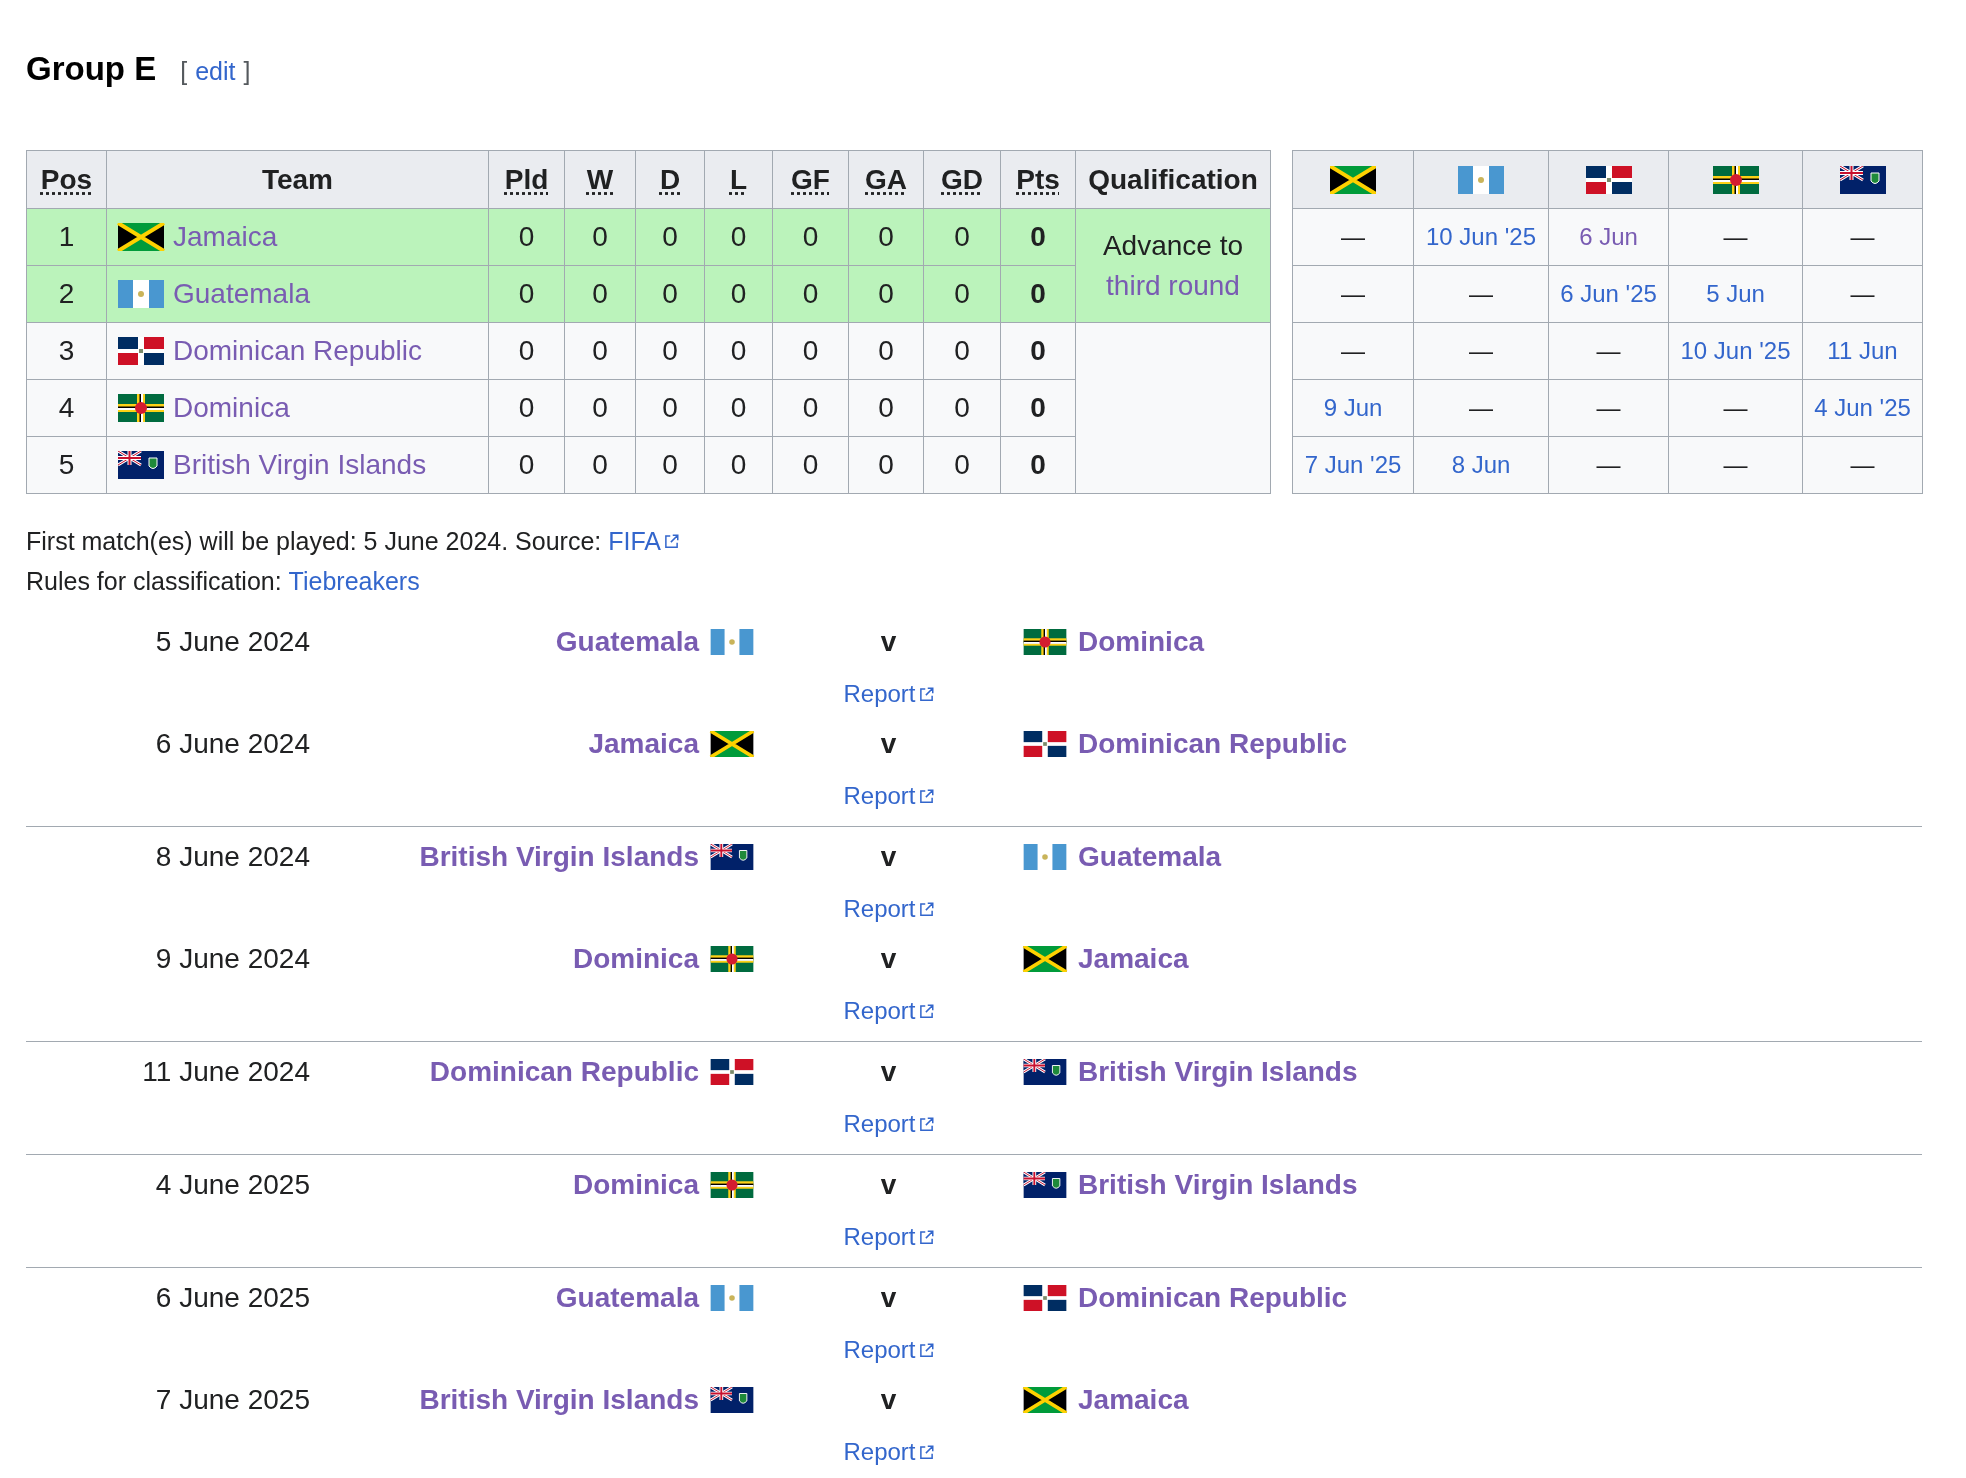  Describe the element at coordinates (1608, 293) in the screenshot. I see `result-link: 6 Jun '25` at that location.